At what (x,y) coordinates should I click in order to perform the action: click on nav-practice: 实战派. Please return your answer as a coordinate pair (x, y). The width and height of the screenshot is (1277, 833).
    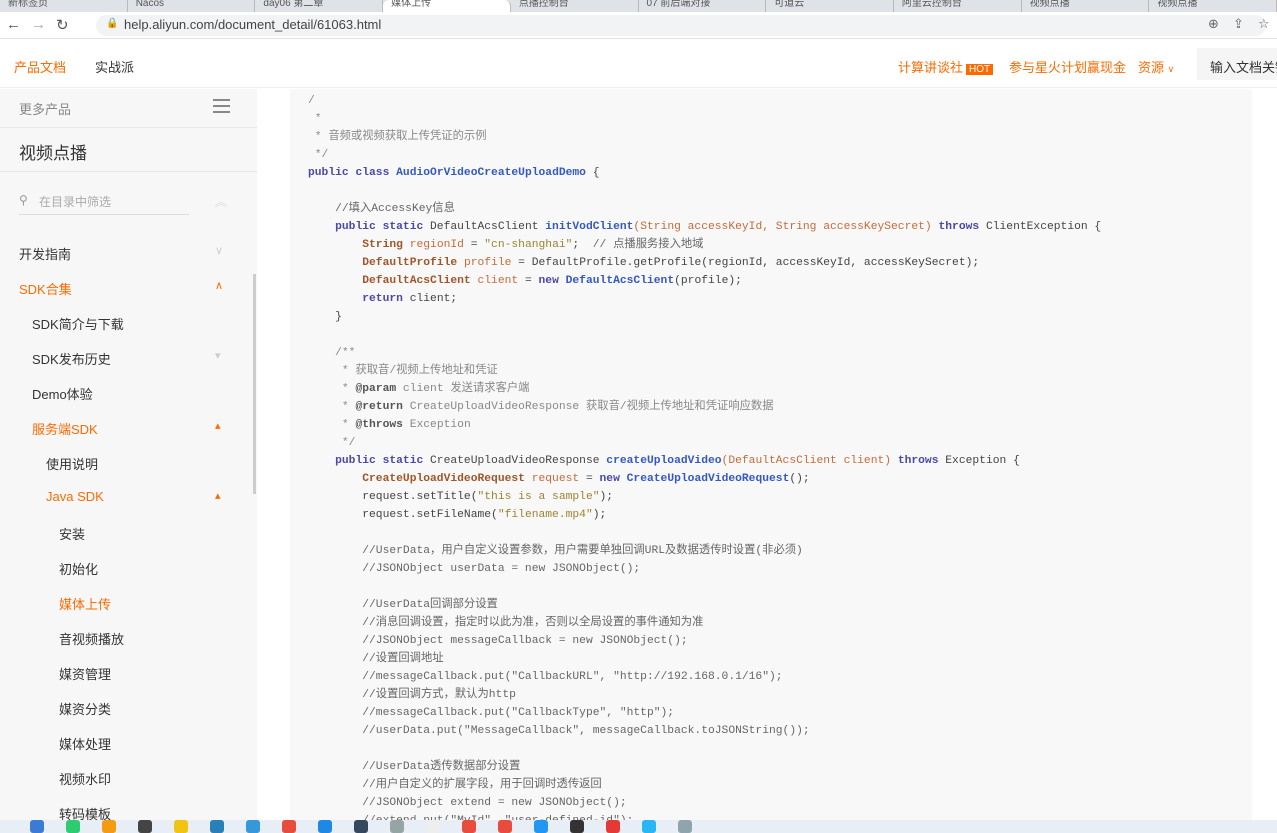
    Looking at the image, I should click on (114, 66).